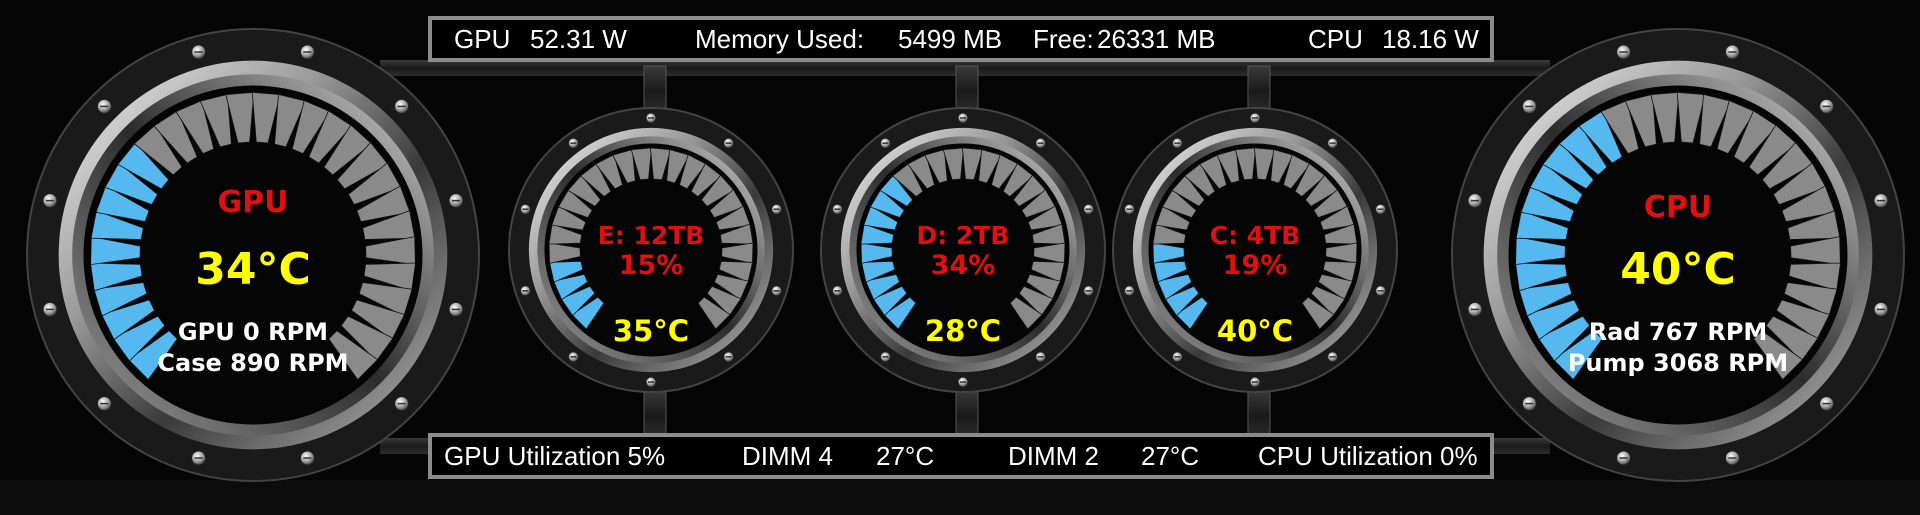 Image resolution: width=1920 pixels, height=515 pixels. Describe the element at coordinates (578, 39) in the screenshot. I see `gpu-power-value: 52.31 W` at that location.